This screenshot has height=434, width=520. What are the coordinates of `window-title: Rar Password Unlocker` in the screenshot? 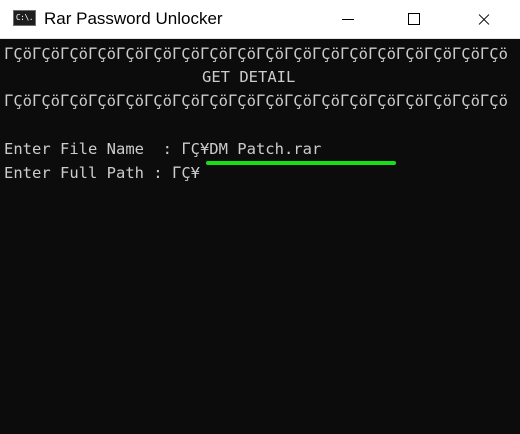 It's located at (133, 18).